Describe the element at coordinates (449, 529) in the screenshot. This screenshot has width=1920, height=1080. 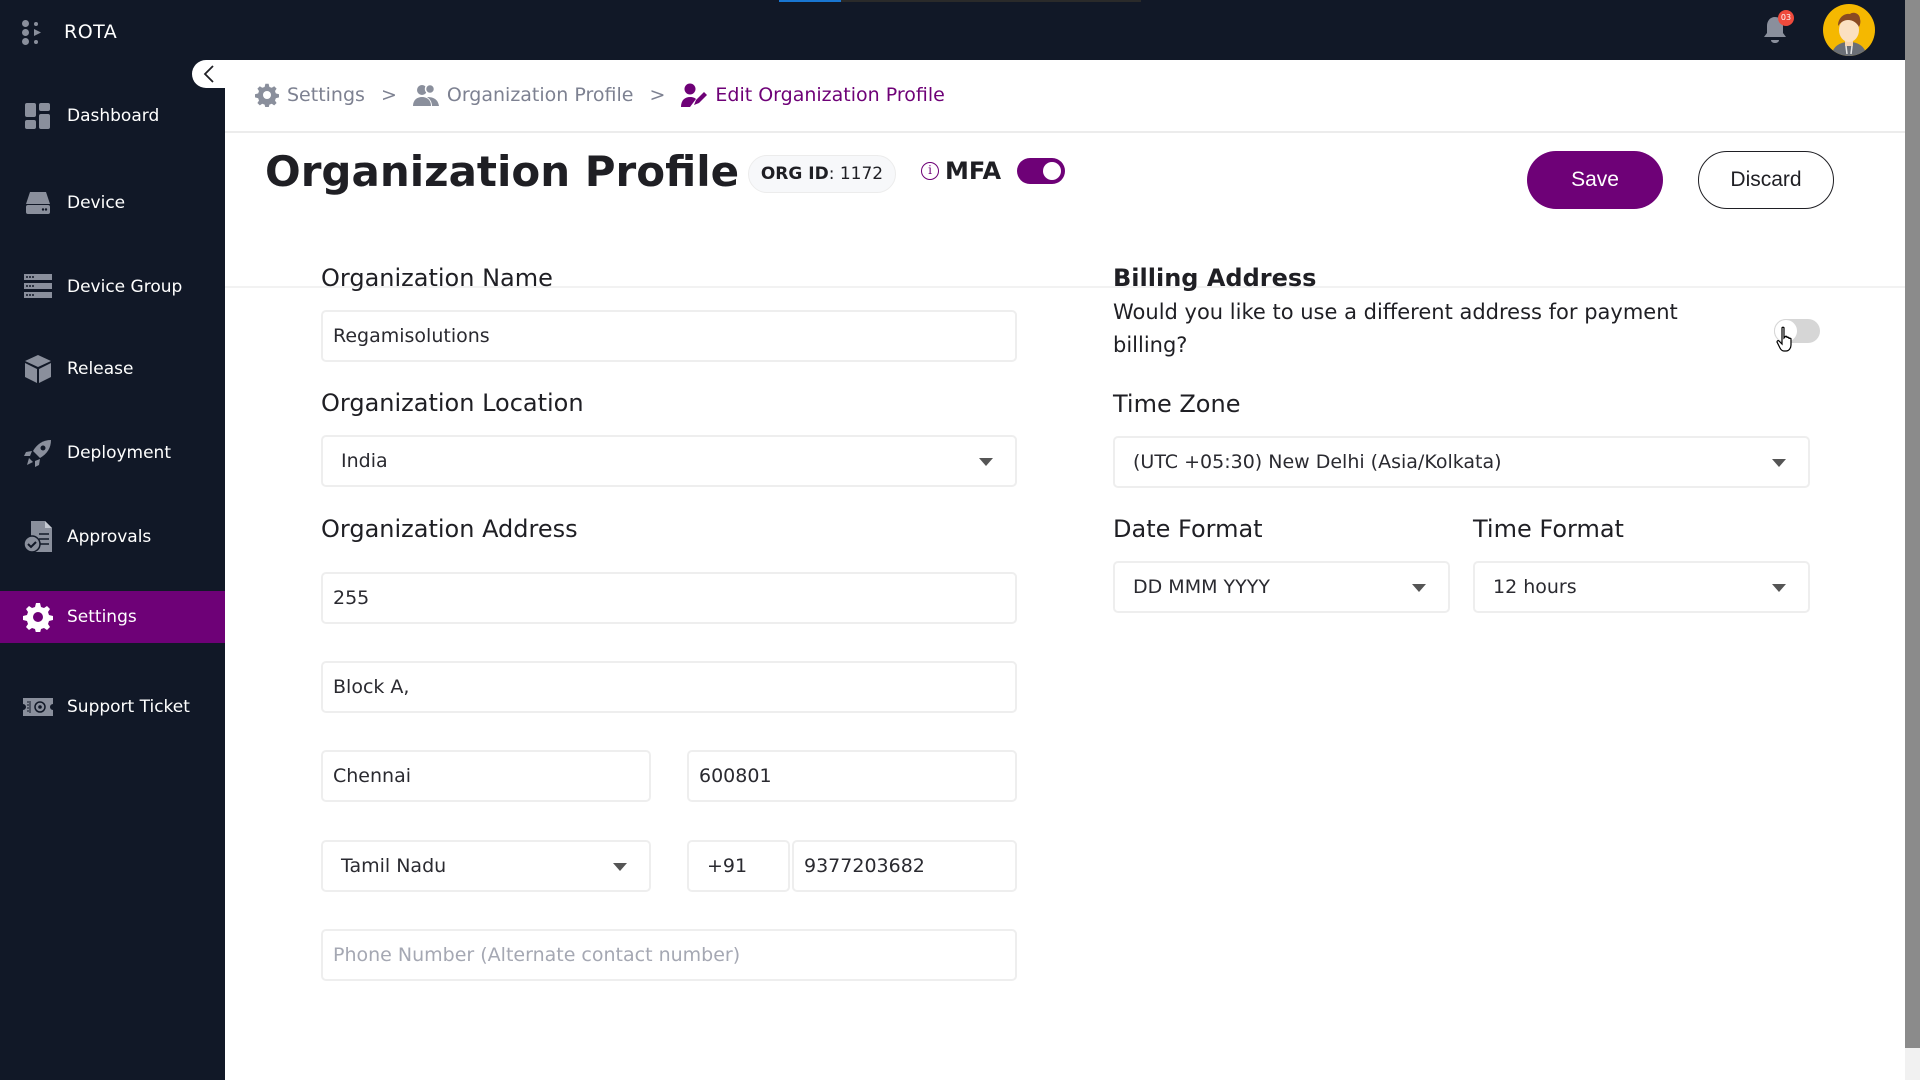
I see `org-address-label: Organization Address` at that location.